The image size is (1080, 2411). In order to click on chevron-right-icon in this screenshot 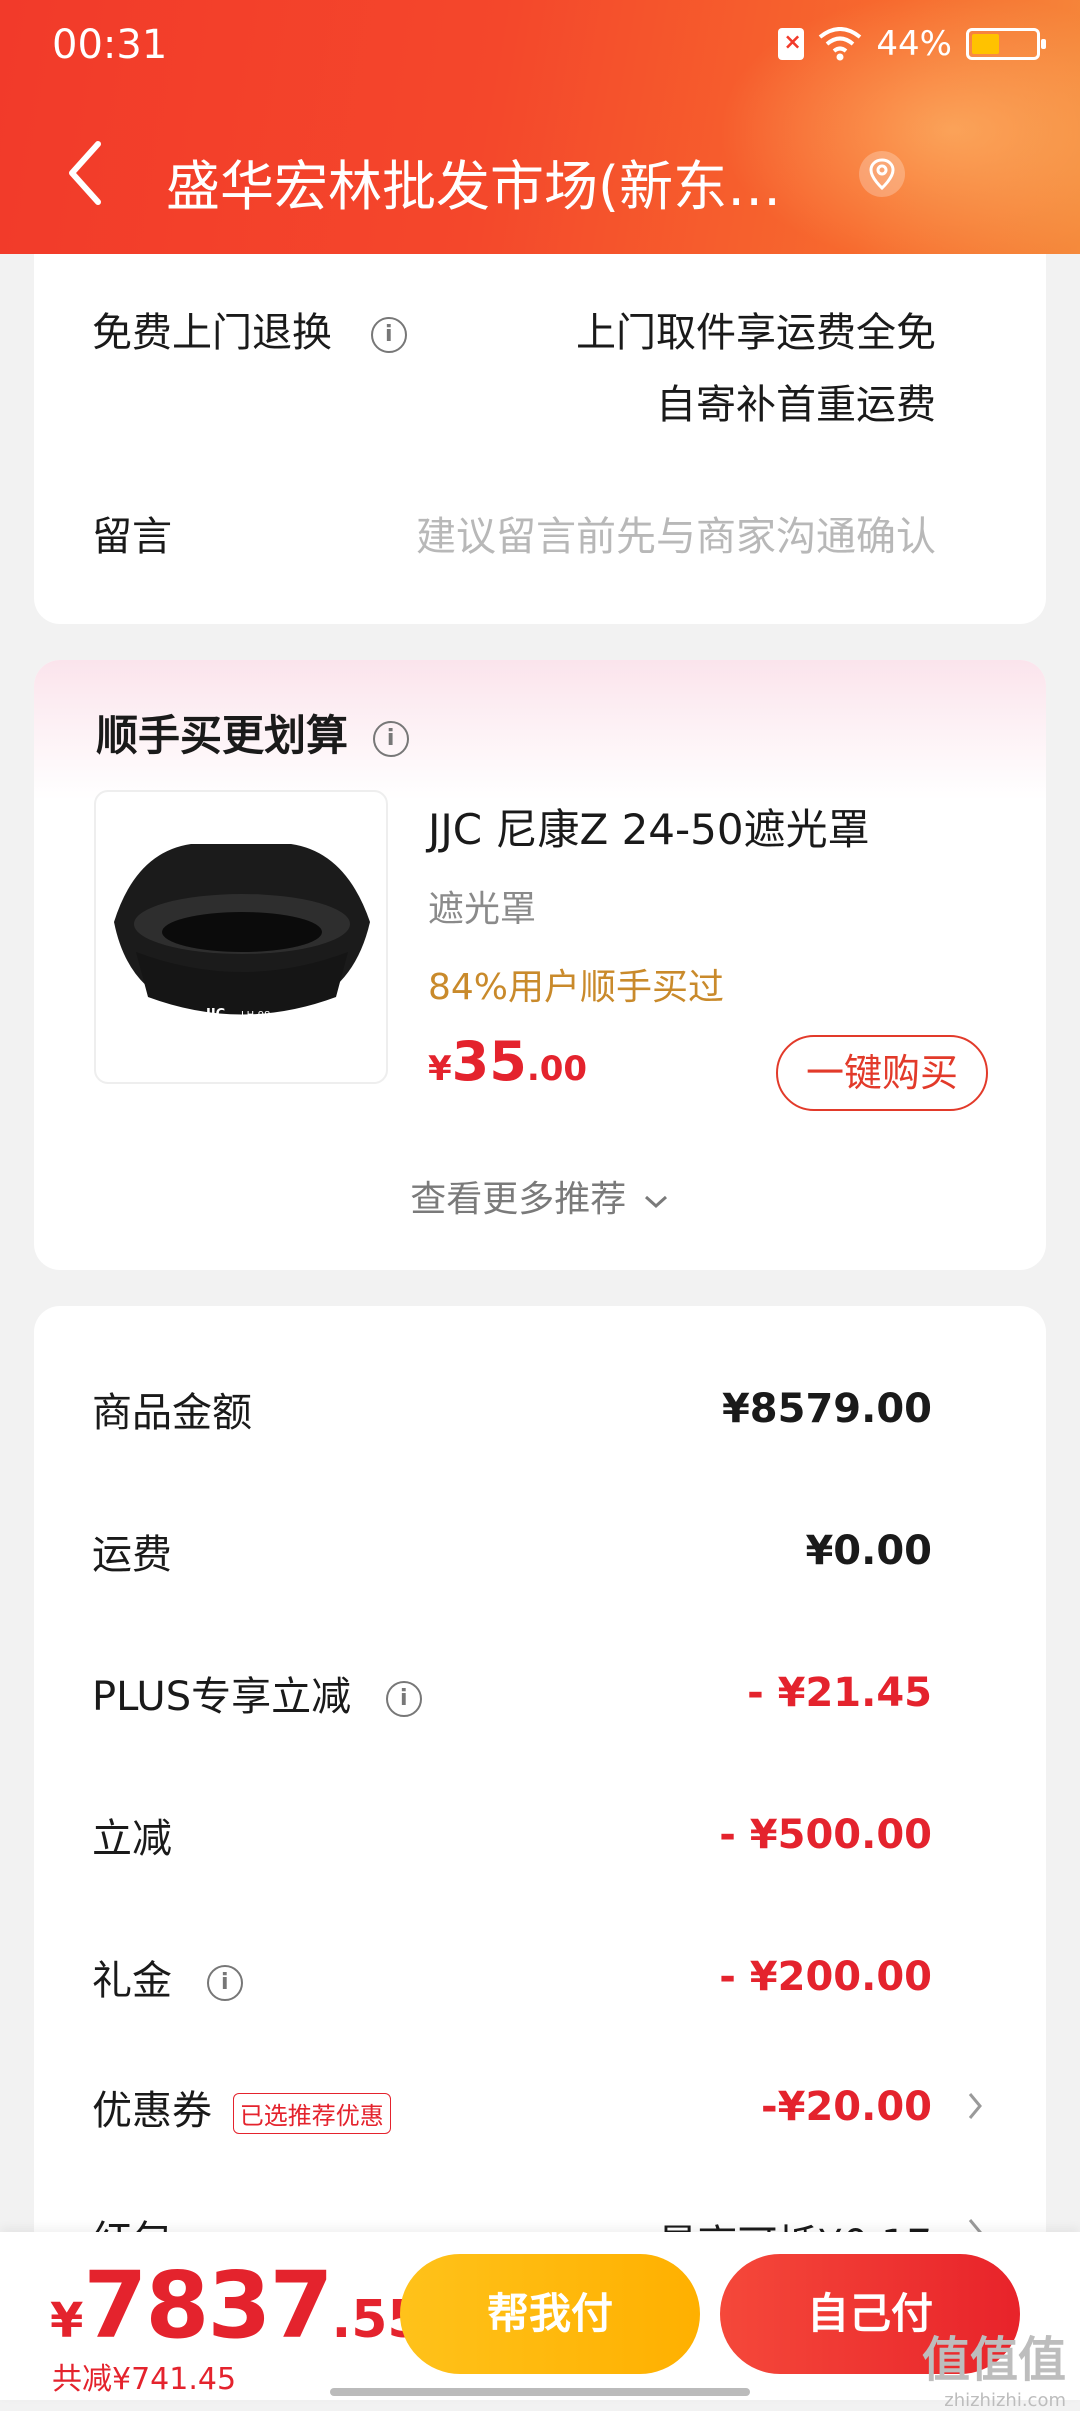, I will do `click(975, 2106)`.